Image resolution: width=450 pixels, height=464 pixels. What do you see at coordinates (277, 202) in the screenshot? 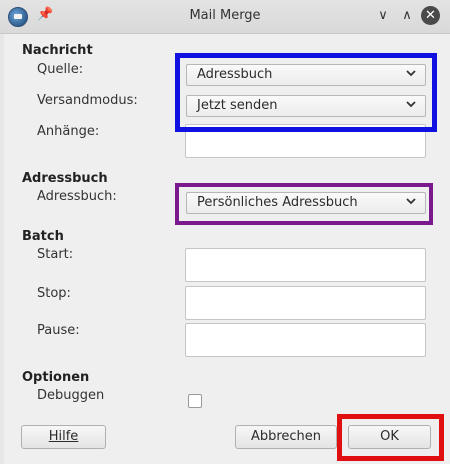
I see `adressbuch-value: Persönliches Adressbuch` at bounding box center [277, 202].